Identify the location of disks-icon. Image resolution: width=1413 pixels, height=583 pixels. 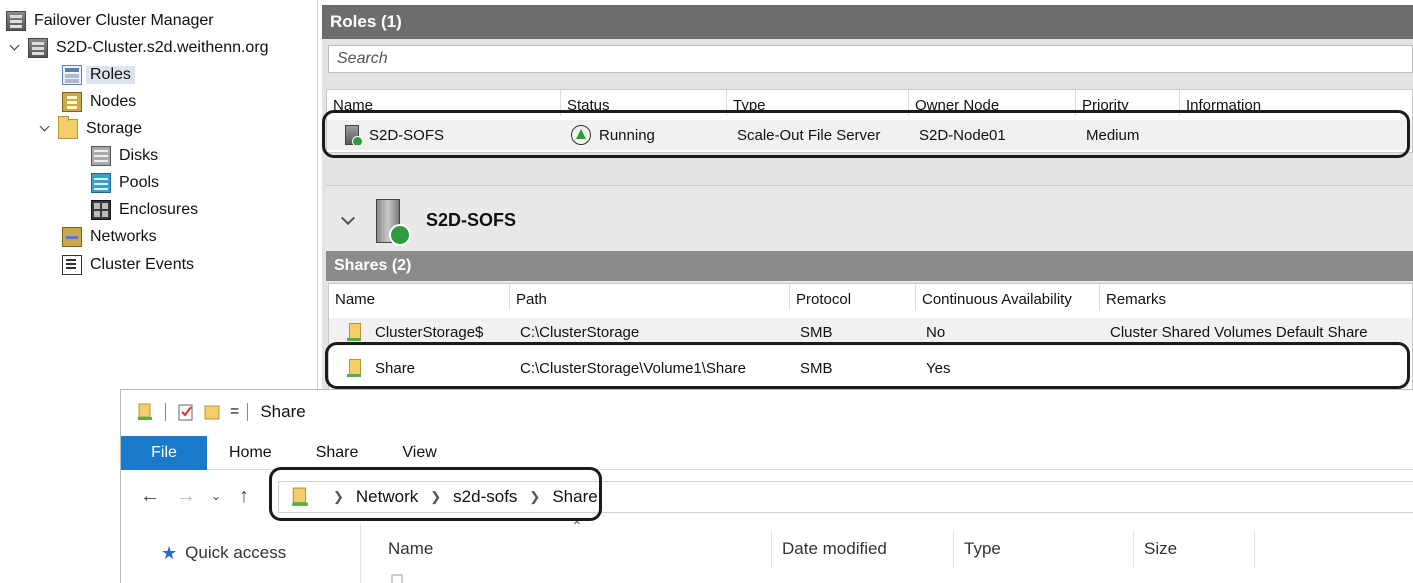
(101, 156).